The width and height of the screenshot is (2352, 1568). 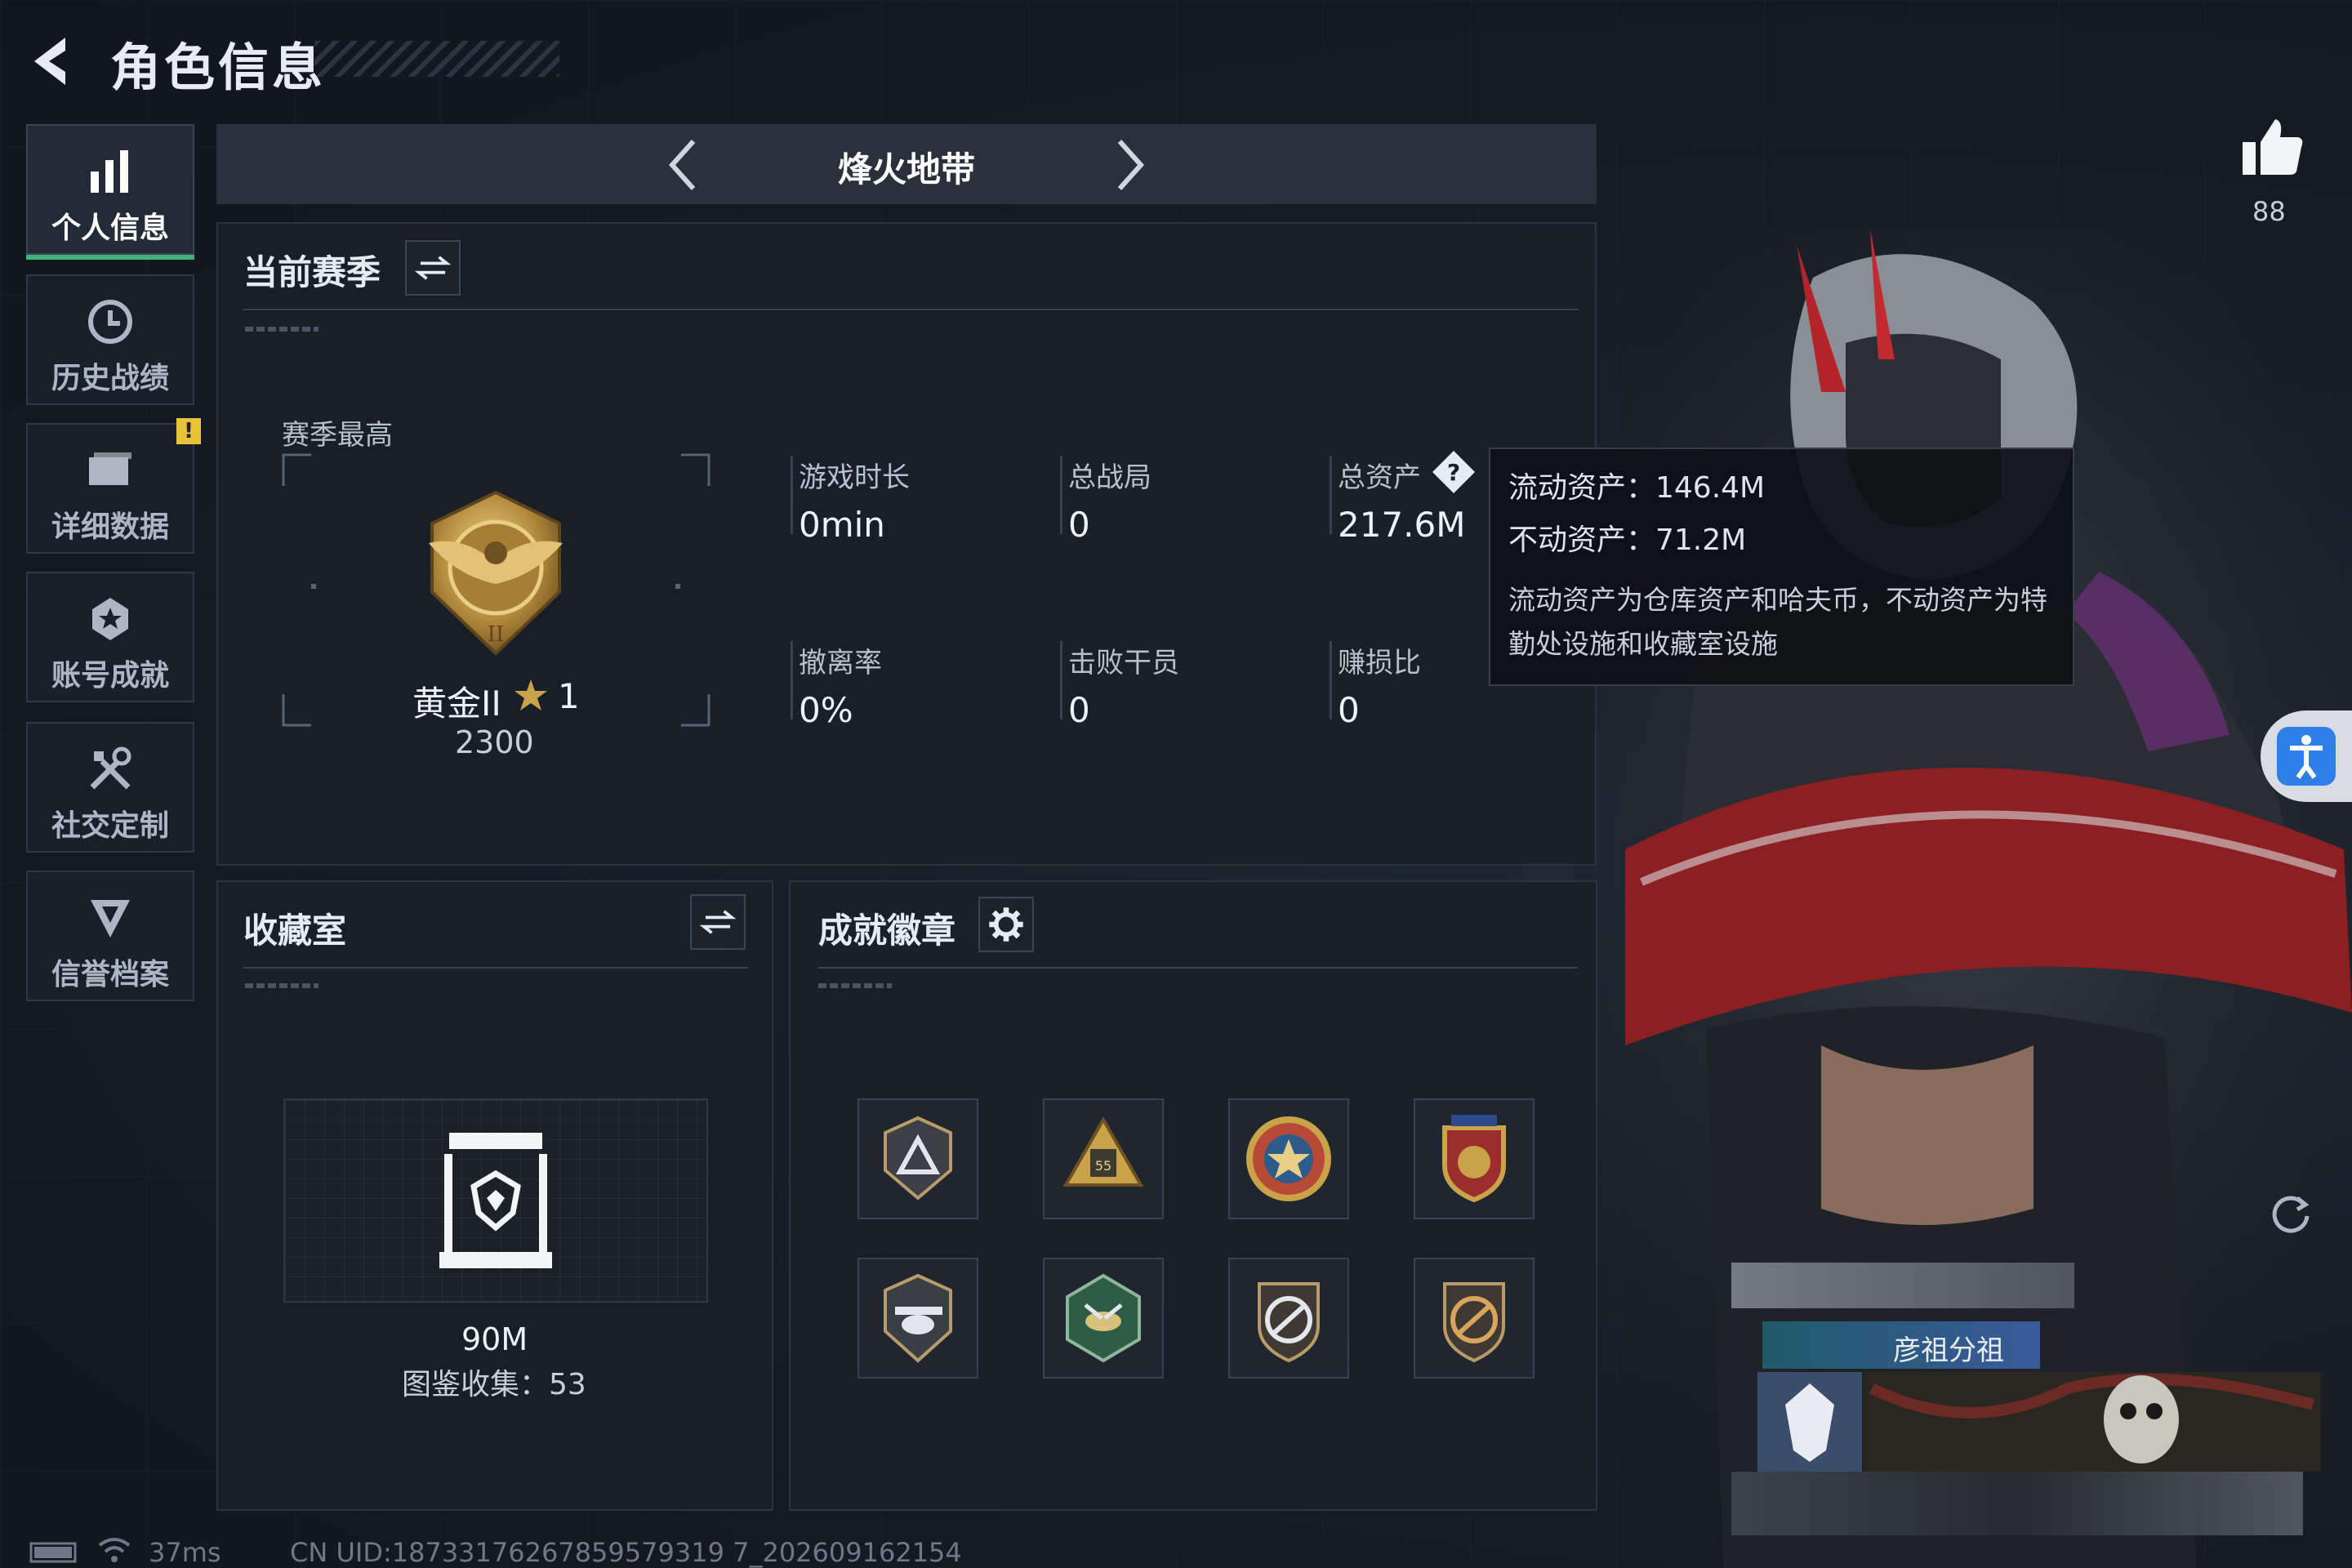 I want to click on stat-value-profit-loss: 0, so click(x=1349, y=710).